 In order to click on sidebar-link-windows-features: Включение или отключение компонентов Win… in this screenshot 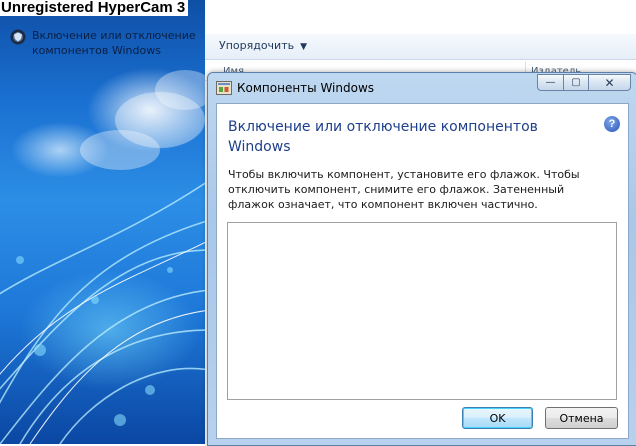, I will do `click(105, 43)`.